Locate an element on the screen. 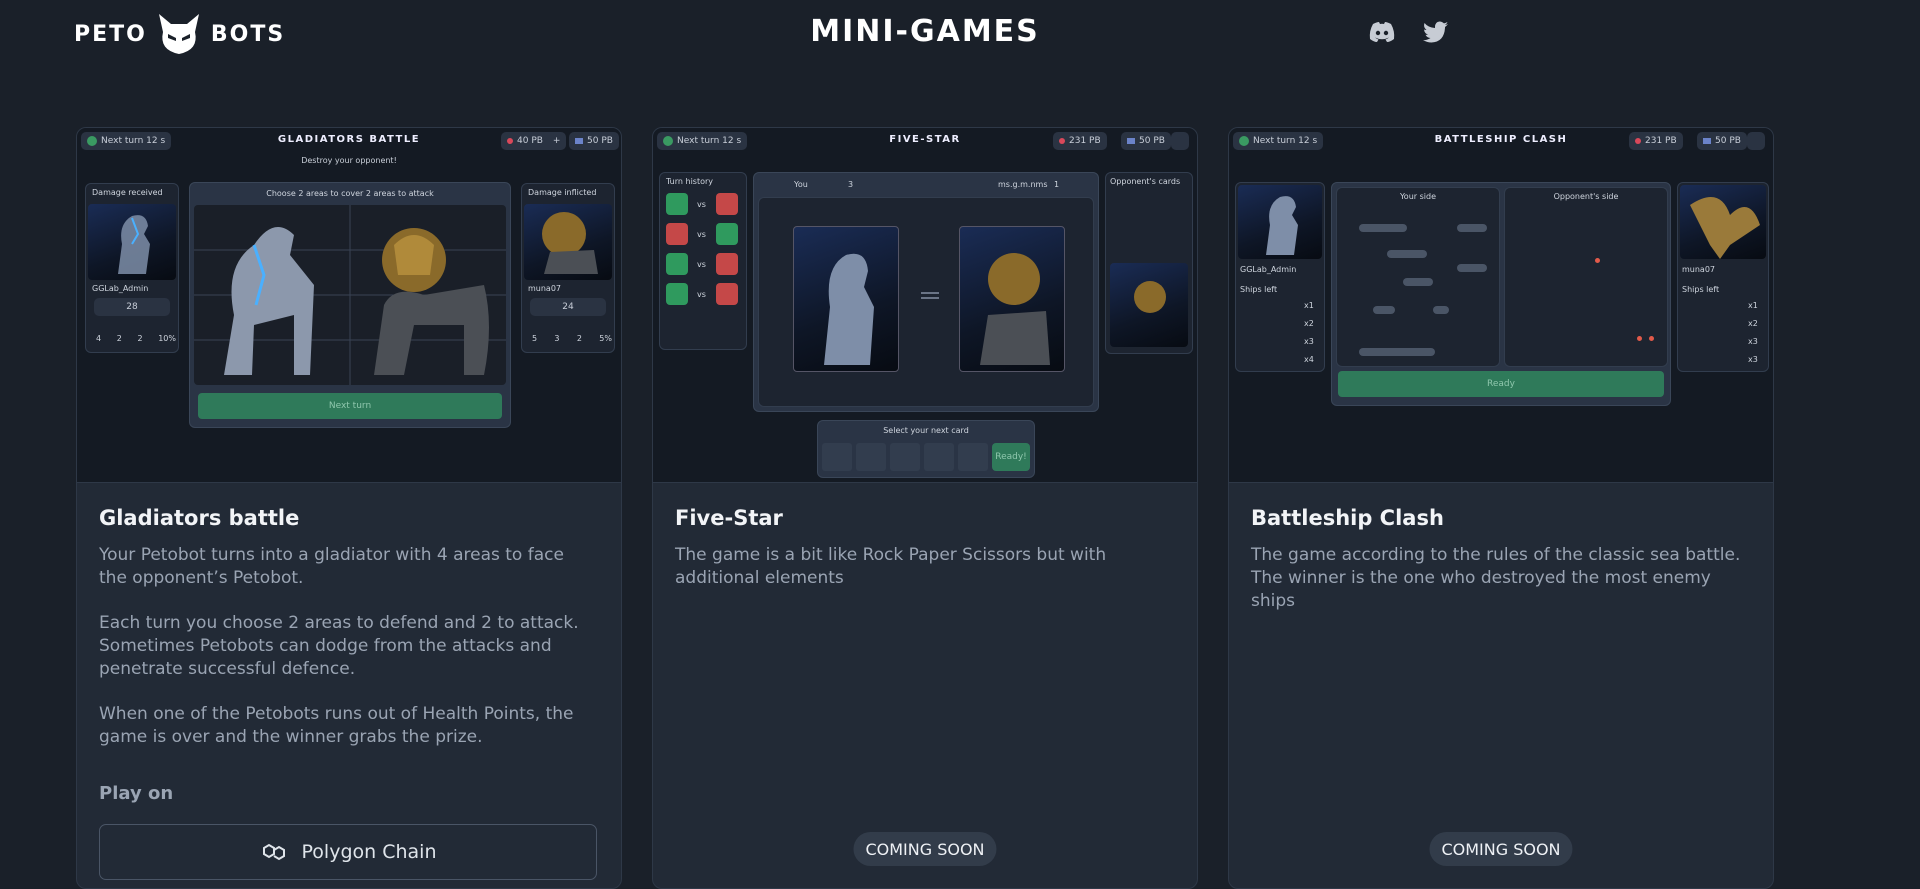 The height and width of the screenshot is (889, 1920). your-card-art is located at coordinates (846, 299).